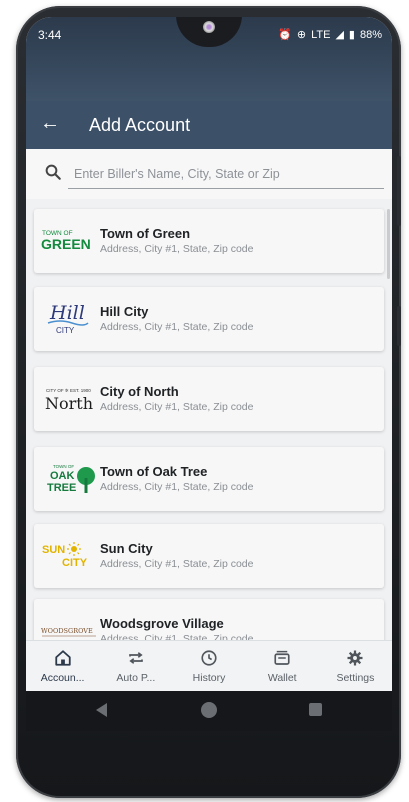 Image resolution: width=409 pixels, height=802 pixels. I want to click on front-camera-icon, so click(209, 27).